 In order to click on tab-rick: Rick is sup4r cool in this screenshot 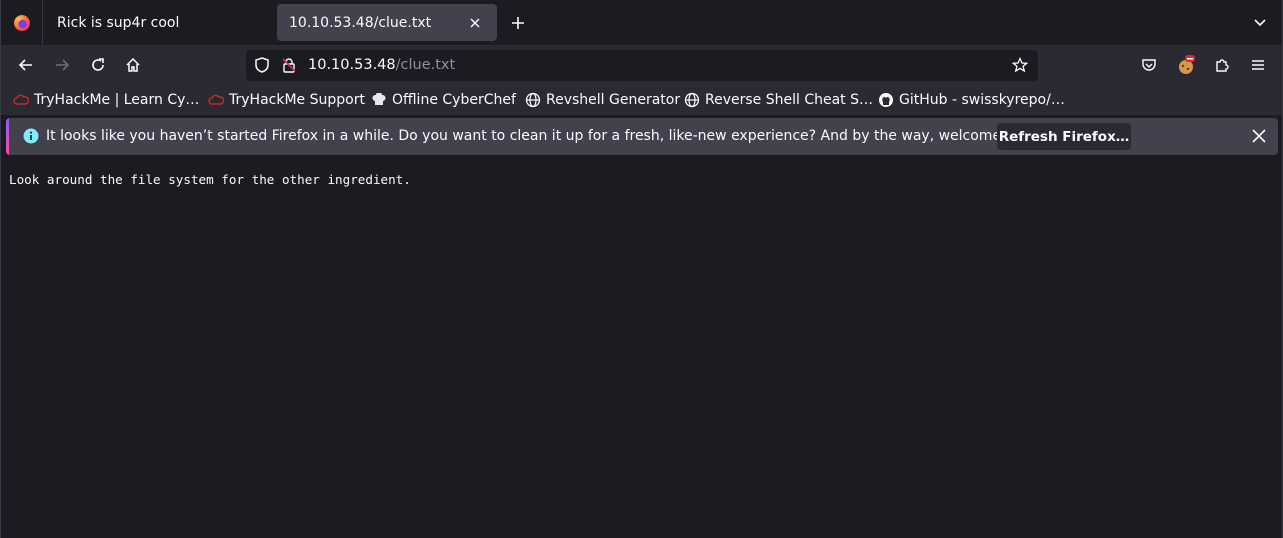, I will do `click(159, 22)`.